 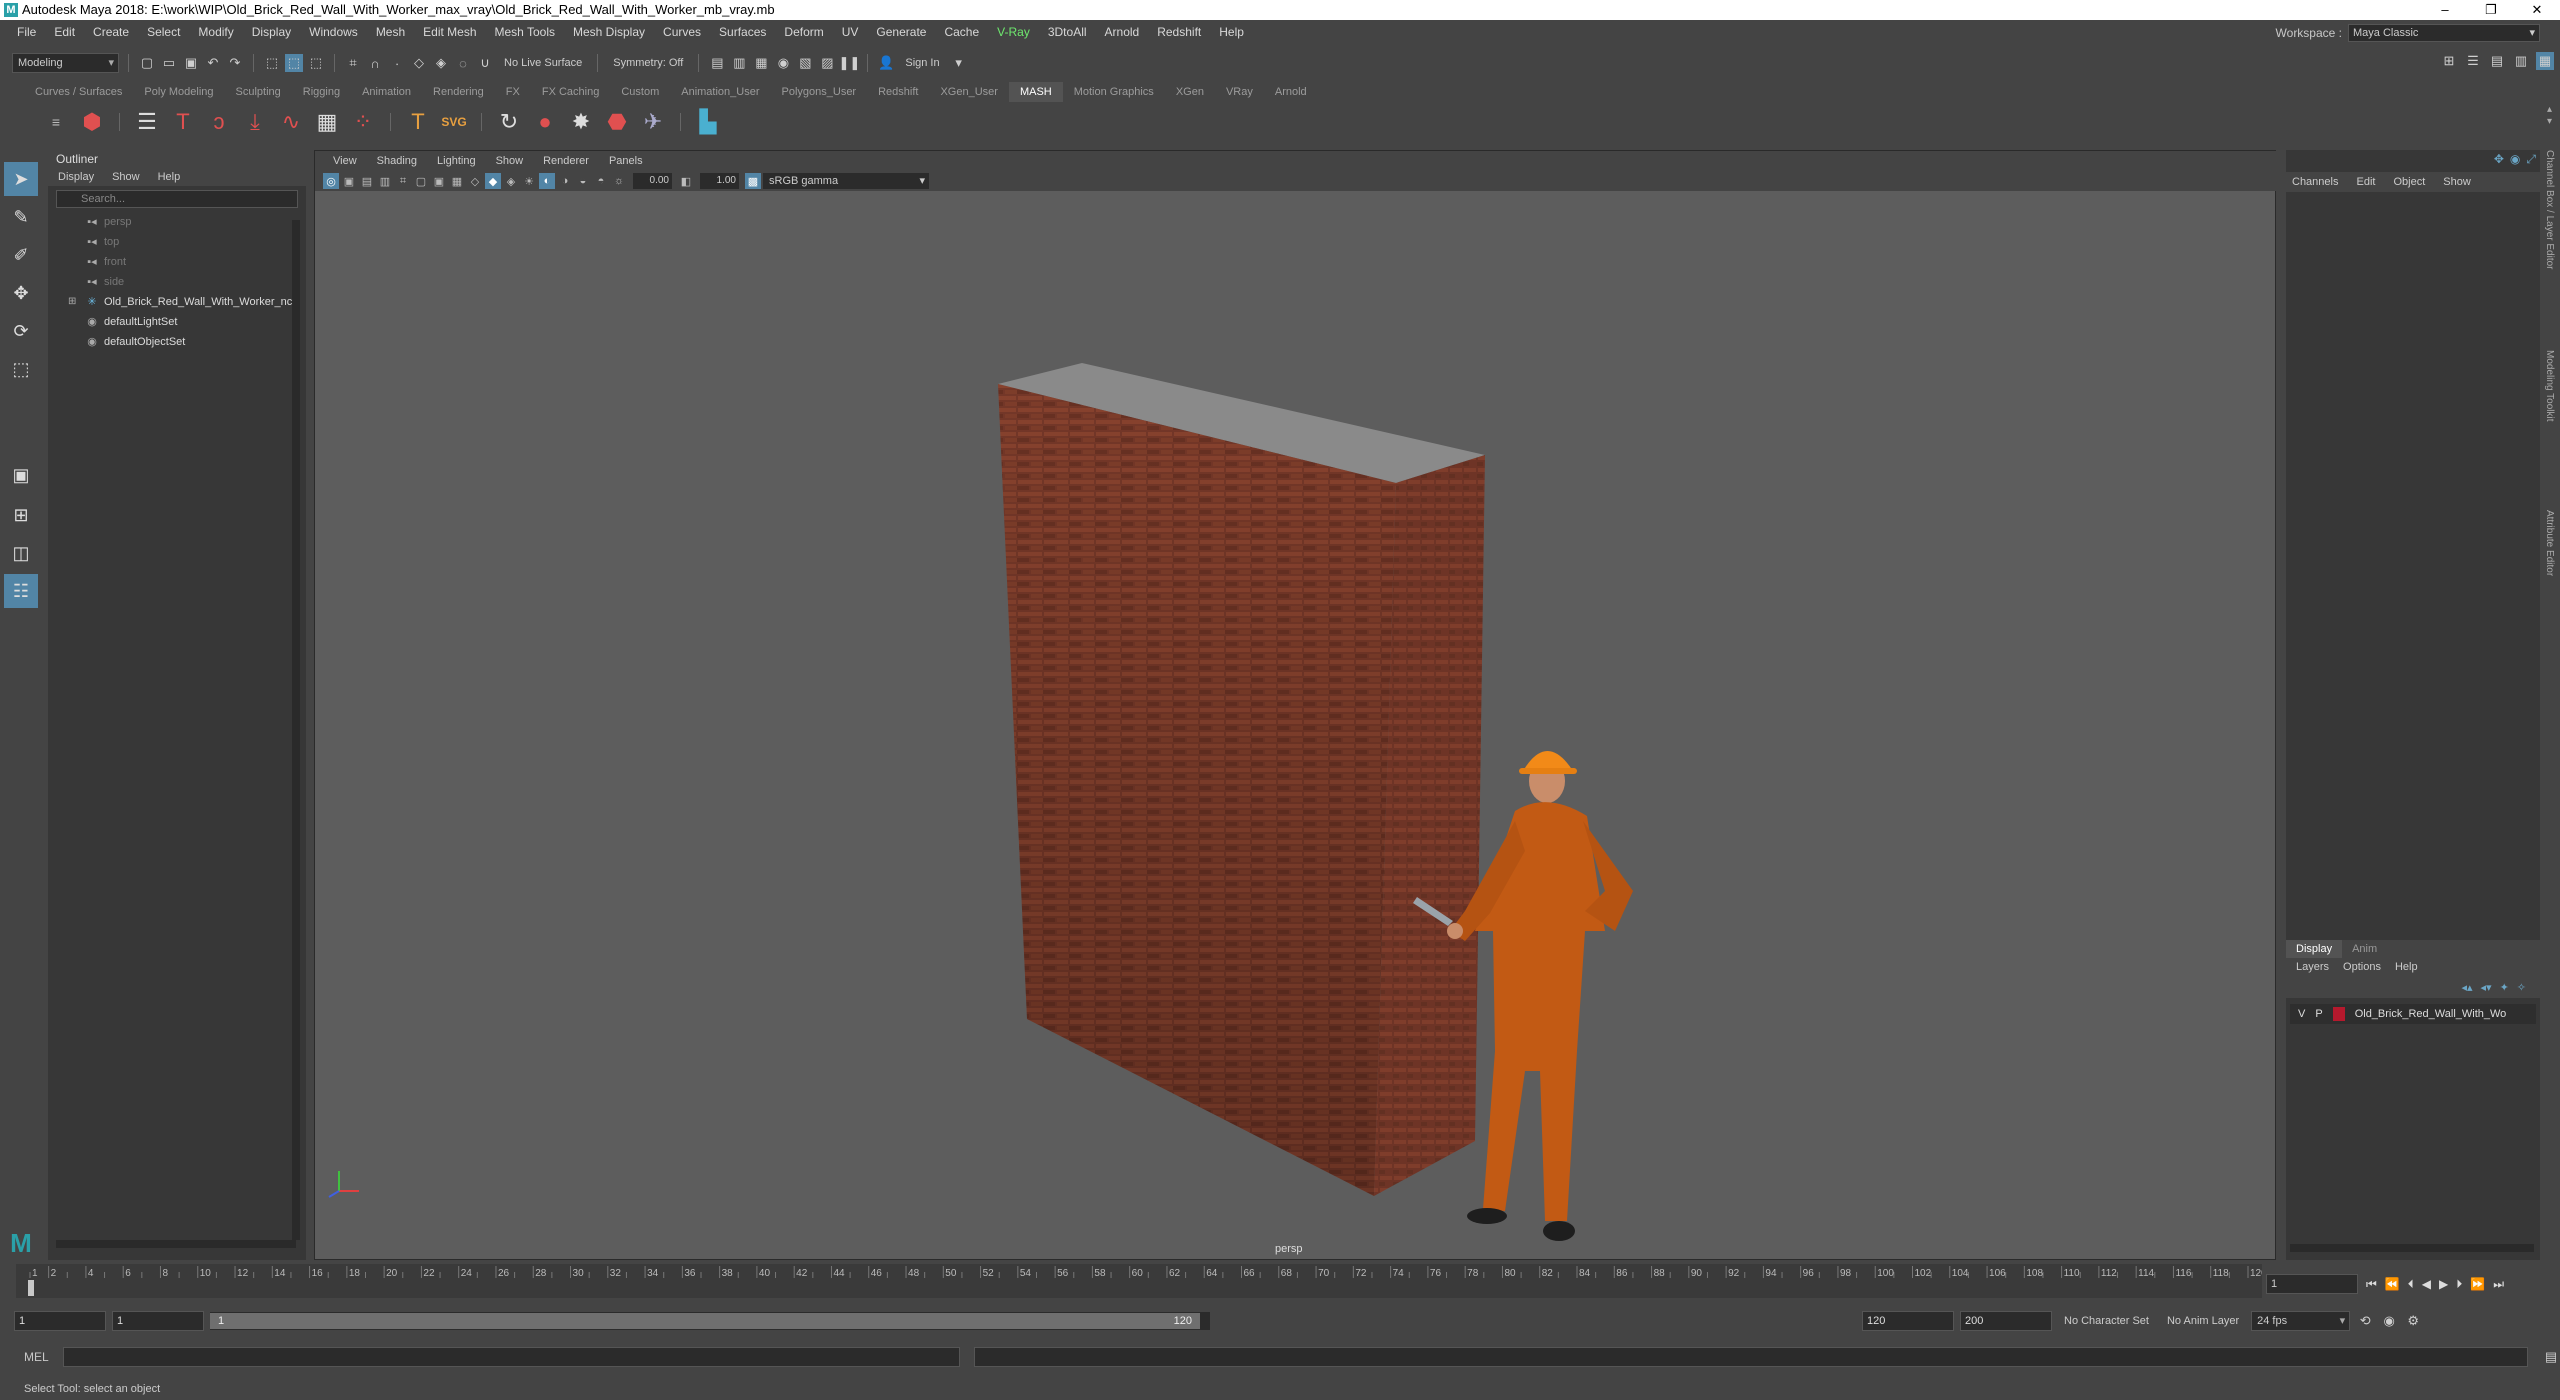 I want to click on command-language-label: MEL, so click(x=36, y=1357).